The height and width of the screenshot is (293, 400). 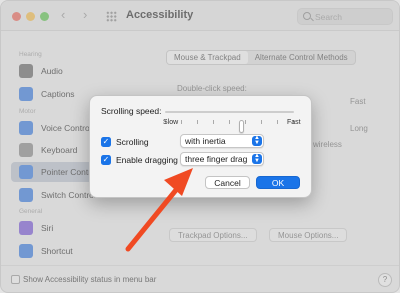 I want to click on scrolling-speed-slider, so click(x=229, y=122).